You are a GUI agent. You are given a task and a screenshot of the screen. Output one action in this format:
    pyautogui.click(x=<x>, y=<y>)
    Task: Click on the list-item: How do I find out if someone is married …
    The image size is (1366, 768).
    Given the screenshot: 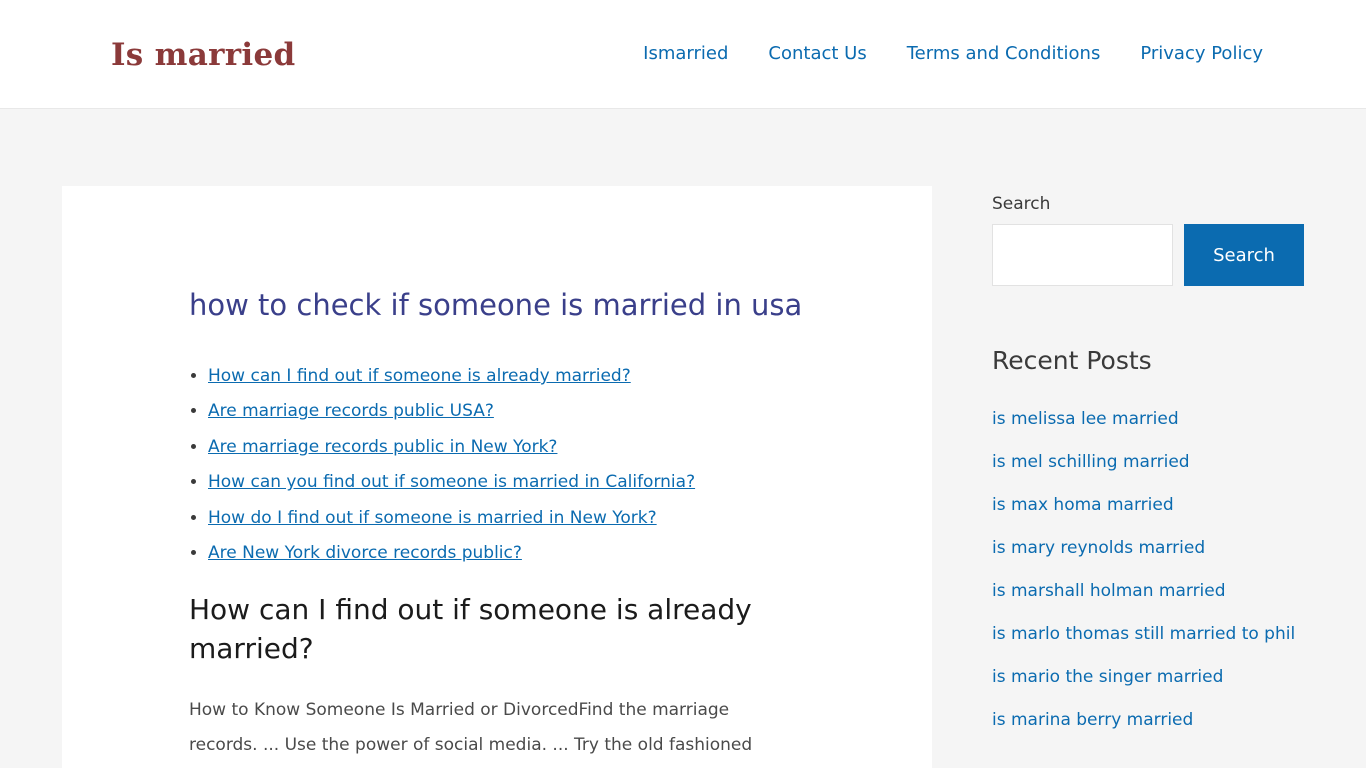 What is the action you would take?
    pyautogui.click(x=498, y=518)
    